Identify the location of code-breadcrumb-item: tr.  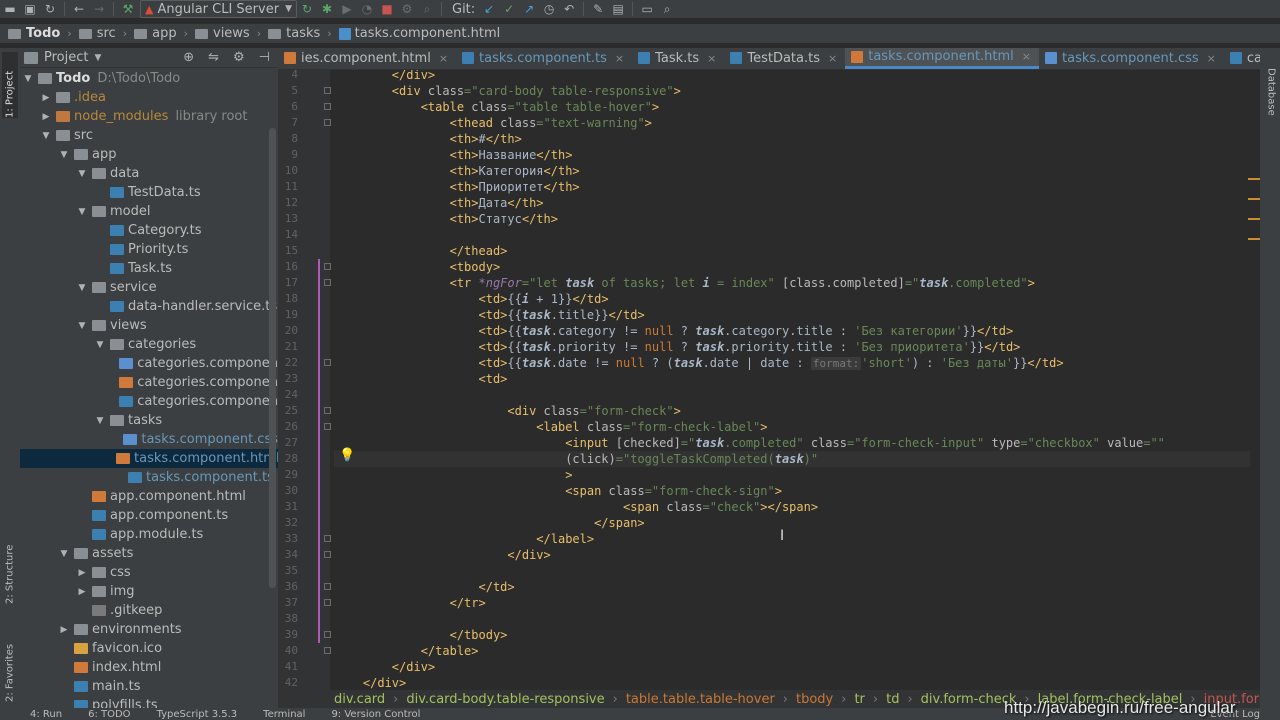
(859, 699).